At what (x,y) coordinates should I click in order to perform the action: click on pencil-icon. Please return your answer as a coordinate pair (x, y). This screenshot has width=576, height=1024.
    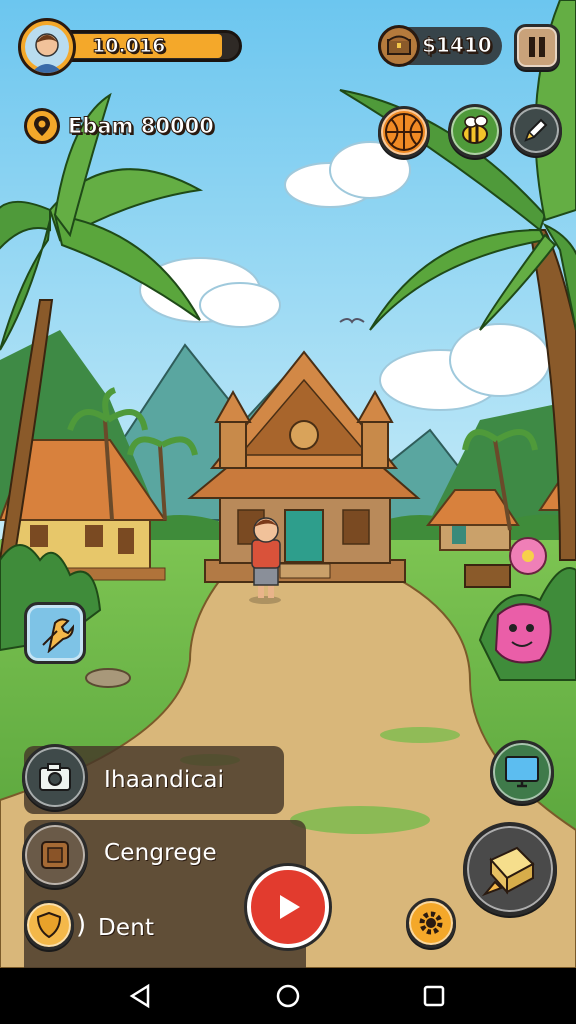
    Looking at the image, I should click on (536, 130).